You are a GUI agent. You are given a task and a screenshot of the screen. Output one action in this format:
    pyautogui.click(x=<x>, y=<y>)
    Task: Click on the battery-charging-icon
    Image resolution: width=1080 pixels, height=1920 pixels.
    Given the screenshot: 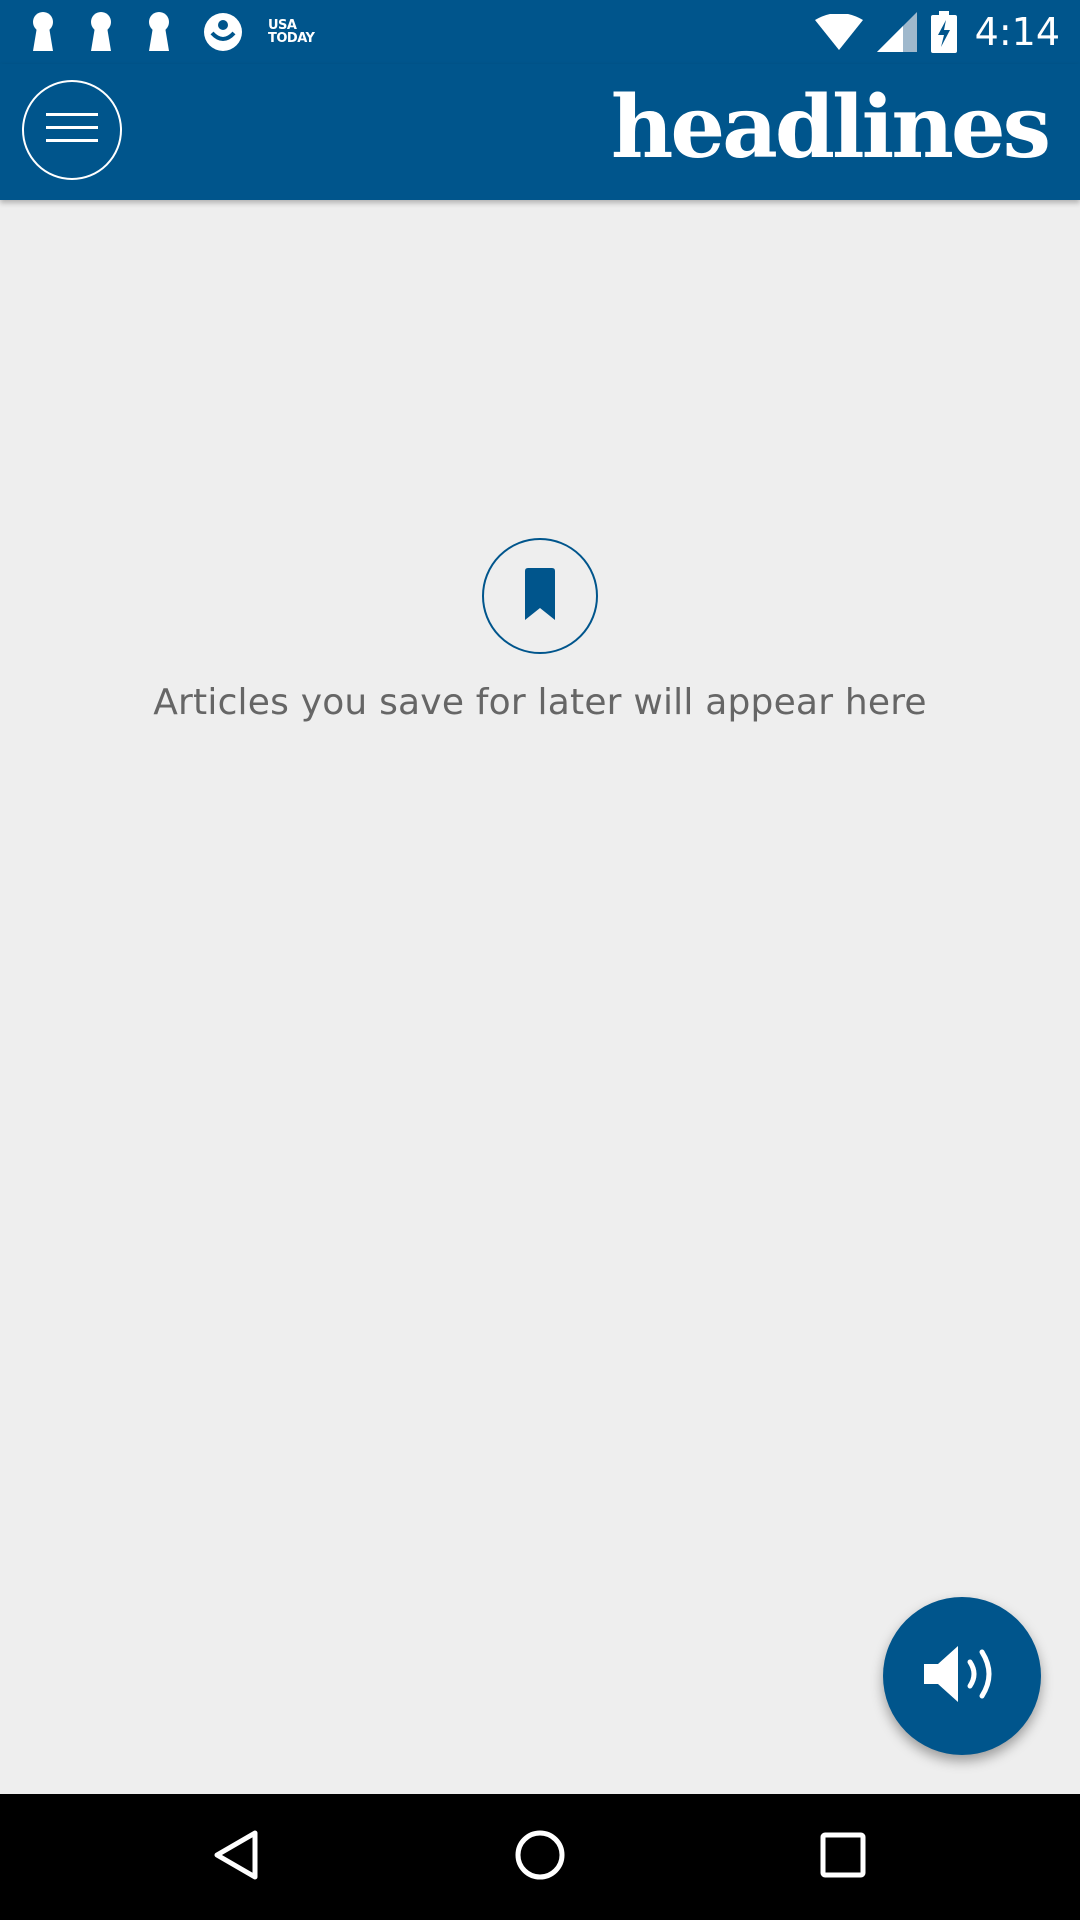 What is the action you would take?
    pyautogui.click(x=943, y=32)
    